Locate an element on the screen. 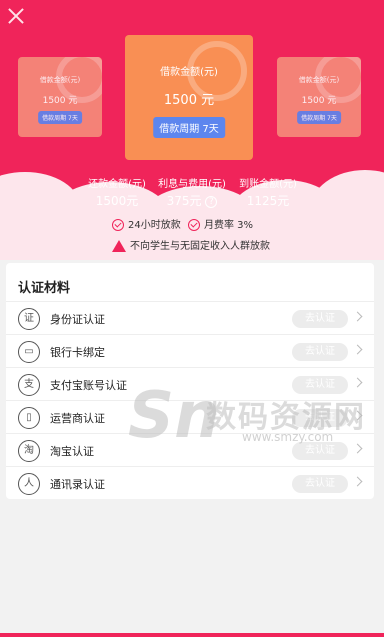 This screenshot has height=637, width=384. contacts-icon: 人 is located at coordinates (29, 484).